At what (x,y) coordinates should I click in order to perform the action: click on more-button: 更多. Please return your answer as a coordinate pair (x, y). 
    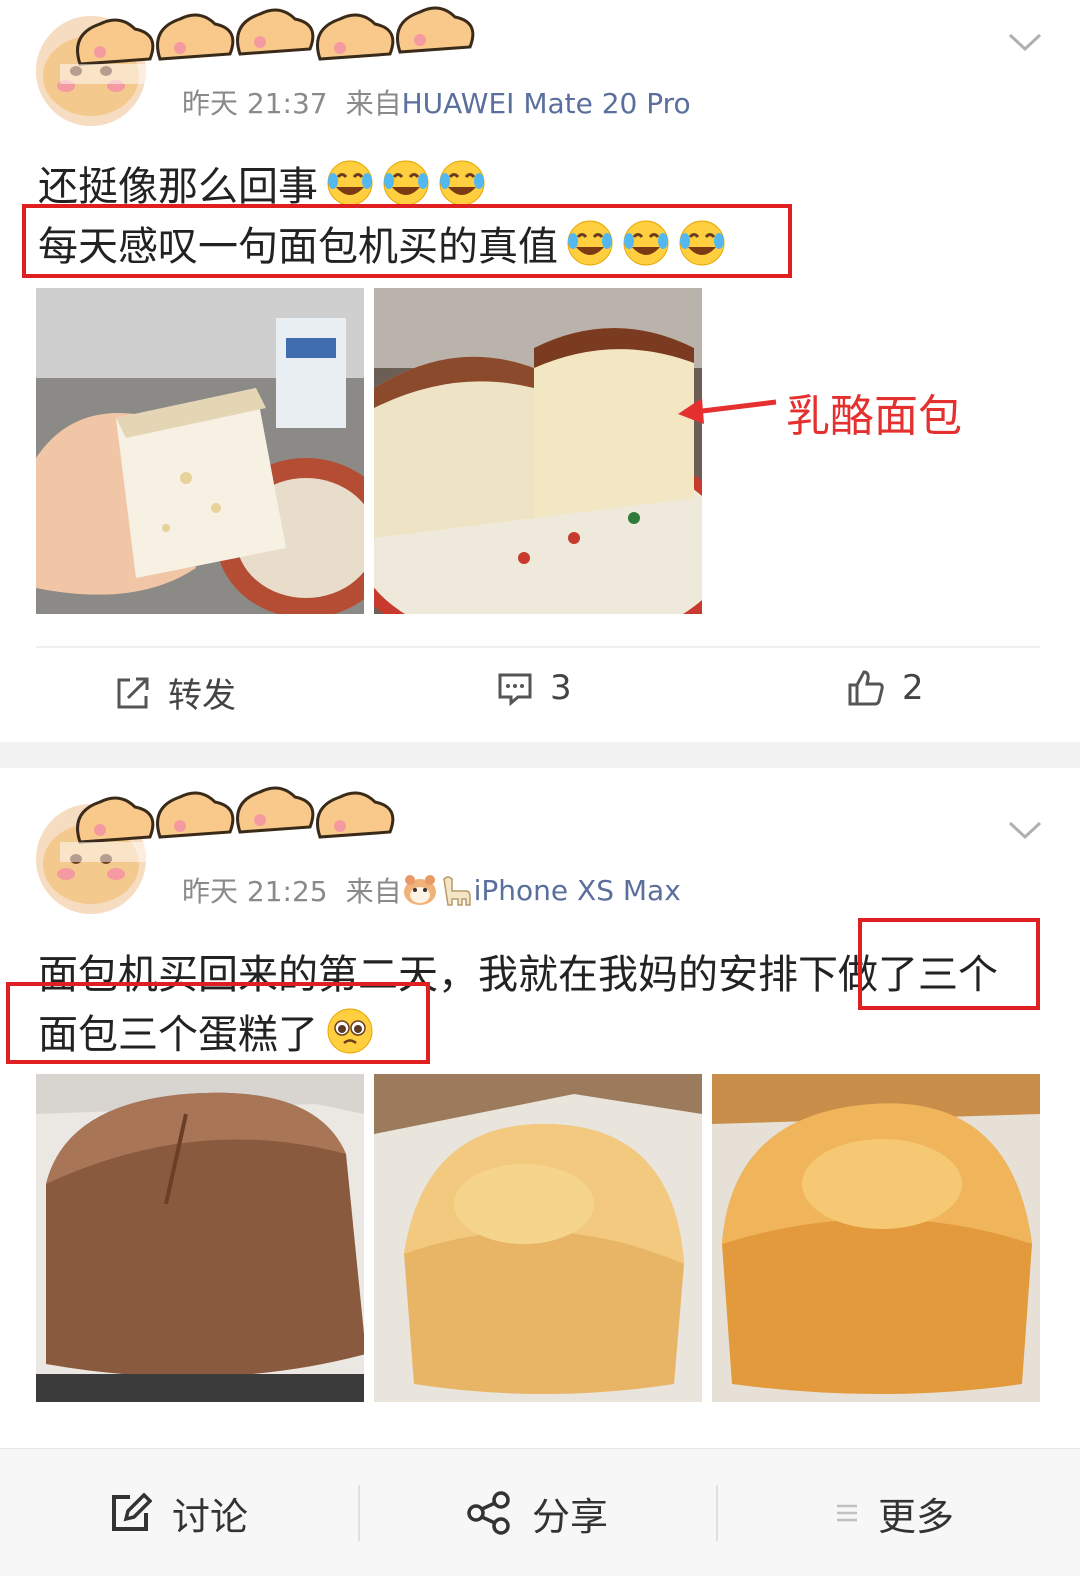
    Looking at the image, I should click on (895, 1512).